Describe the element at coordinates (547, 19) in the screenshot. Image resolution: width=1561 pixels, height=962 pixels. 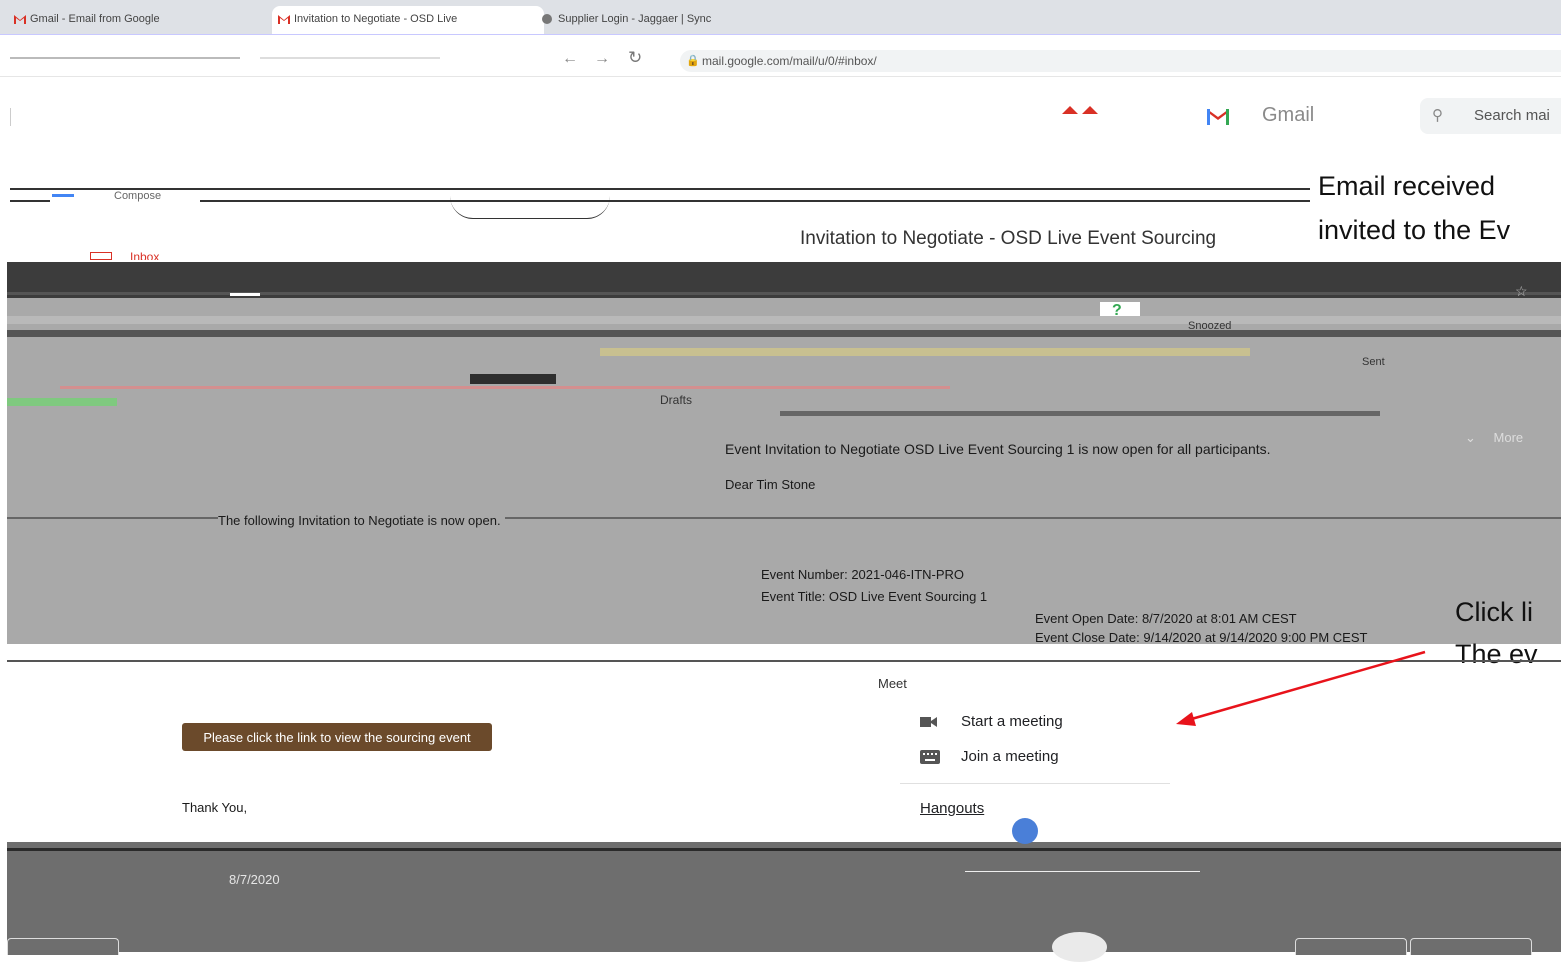
I see `globe-icon` at that location.